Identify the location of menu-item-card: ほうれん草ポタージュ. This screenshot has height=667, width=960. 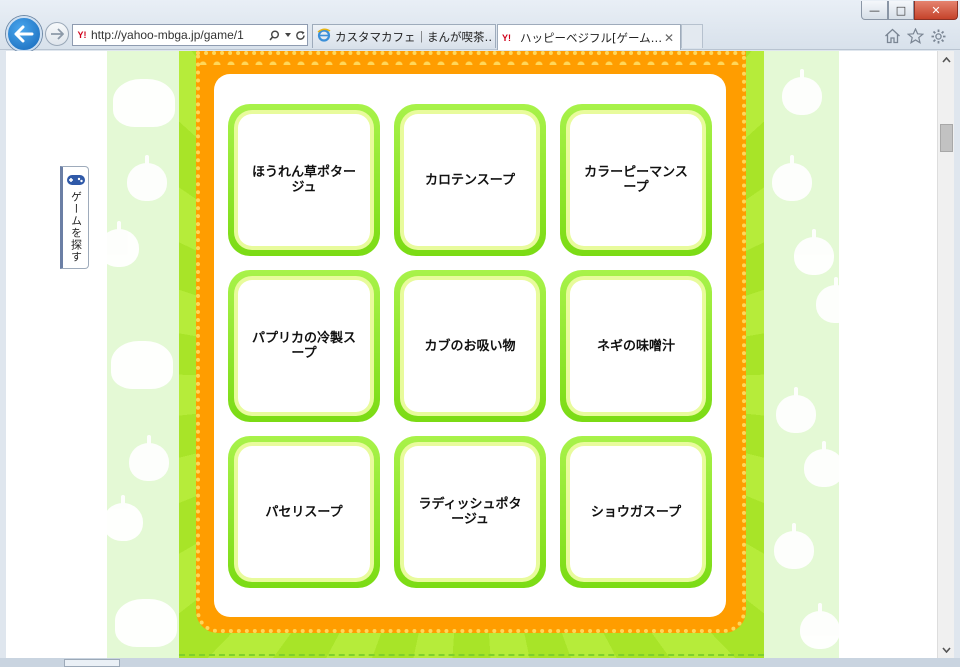
(304, 180).